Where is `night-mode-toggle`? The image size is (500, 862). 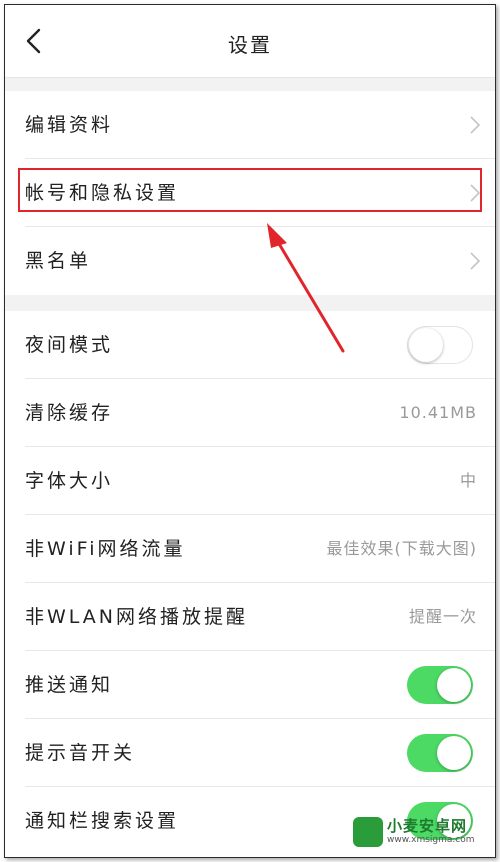
night-mode-toggle is located at coordinates (440, 345).